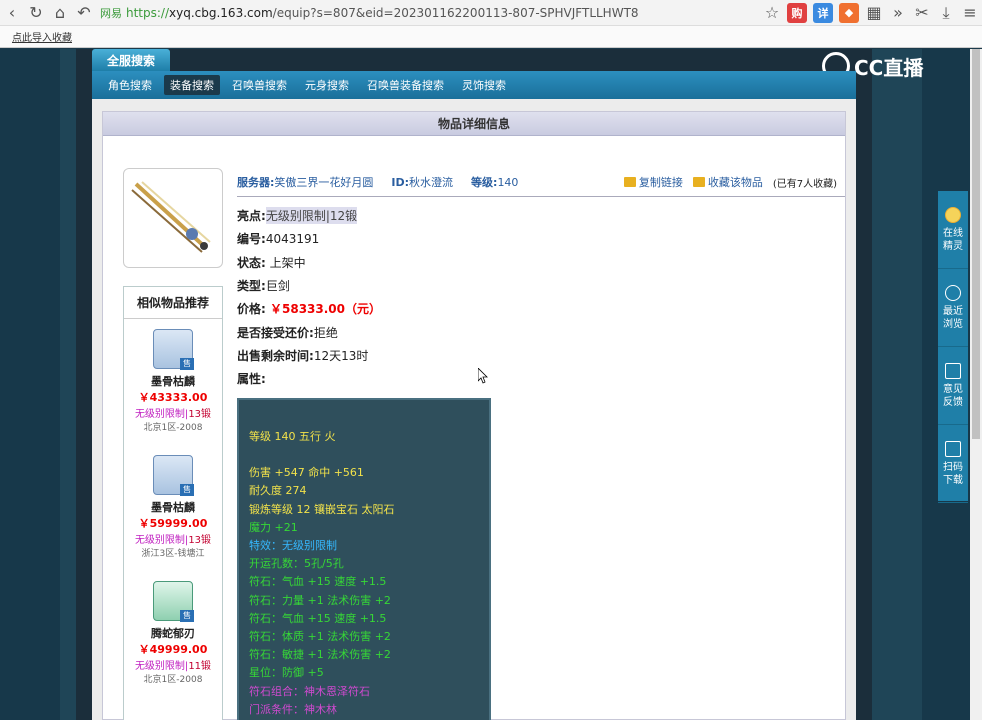 This screenshot has height=720, width=982. Describe the element at coordinates (30, 384) in the screenshot. I see `left-bg` at that location.